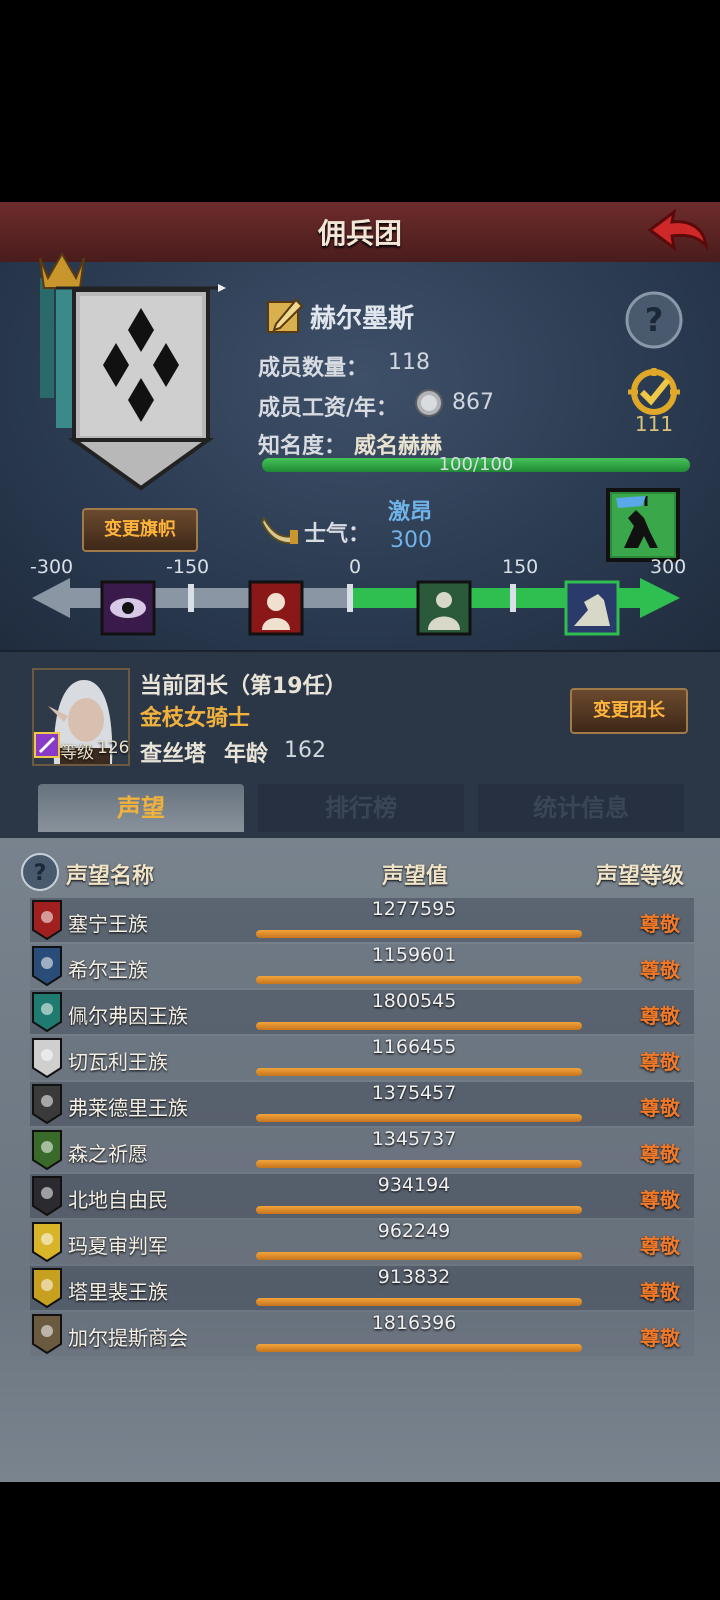  What do you see at coordinates (362, 319) in the screenshot?
I see `guild-name: 赫尔墨斯` at bounding box center [362, 319].